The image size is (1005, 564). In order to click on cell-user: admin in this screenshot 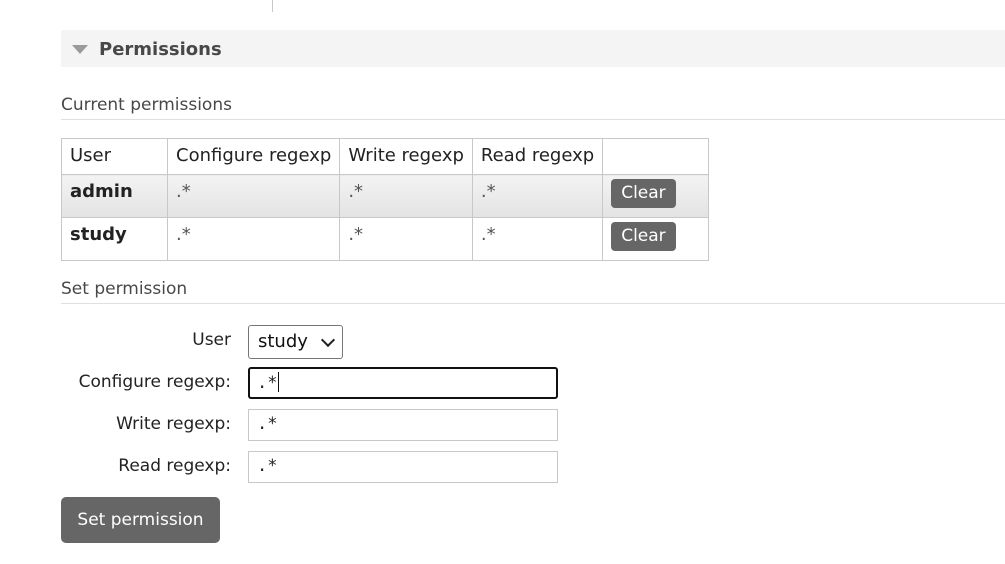, I will do `click(114, 196)`.